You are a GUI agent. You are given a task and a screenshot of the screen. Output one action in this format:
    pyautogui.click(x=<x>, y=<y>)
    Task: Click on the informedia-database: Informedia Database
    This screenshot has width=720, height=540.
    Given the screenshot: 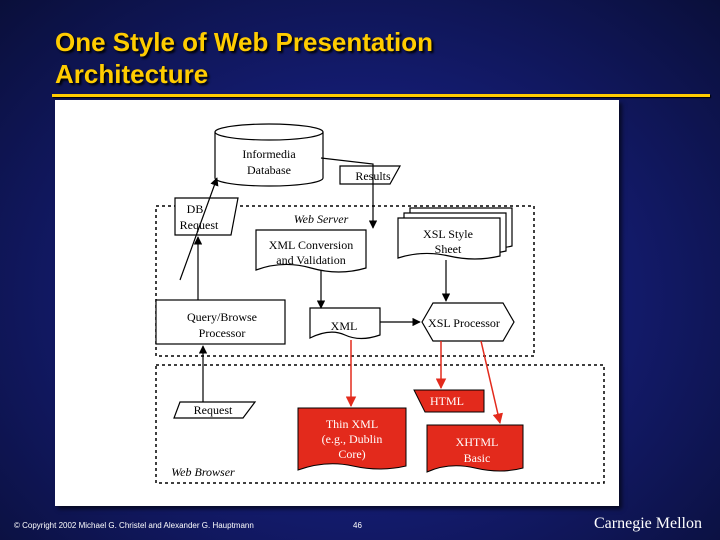 What is the action you would take?
    pyautogui.click(x=269, y=155)
    